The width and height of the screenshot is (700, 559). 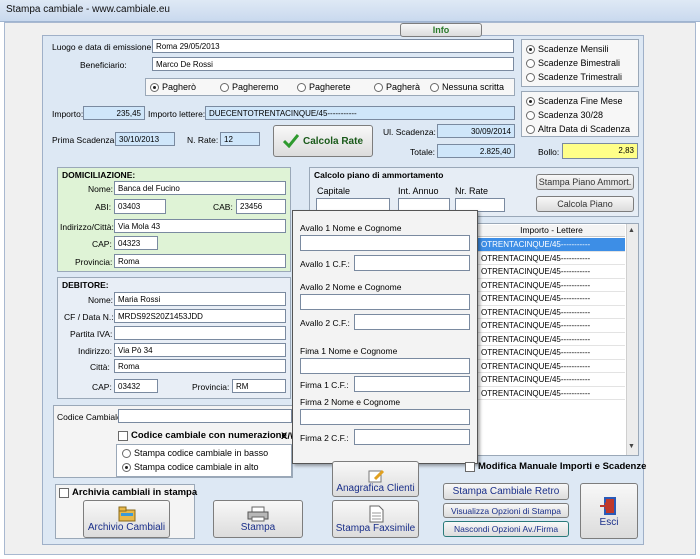 What do you see at coordinates (385, 417) in the screenshot?
I see `firma2-nome-field` at bounding box center [385, 417].